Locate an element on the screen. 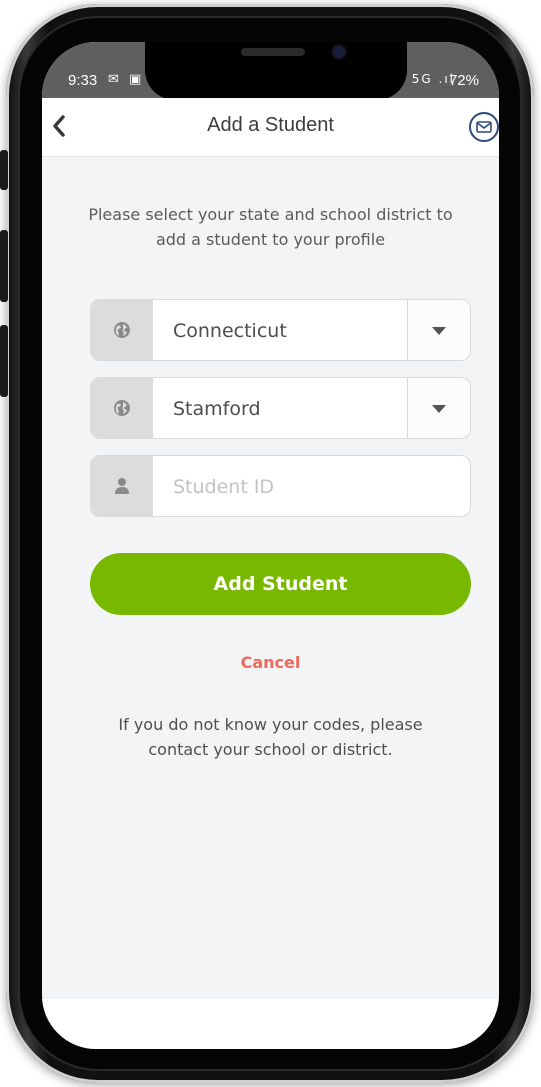  district-icon-box is located at coordinates (122, 408).